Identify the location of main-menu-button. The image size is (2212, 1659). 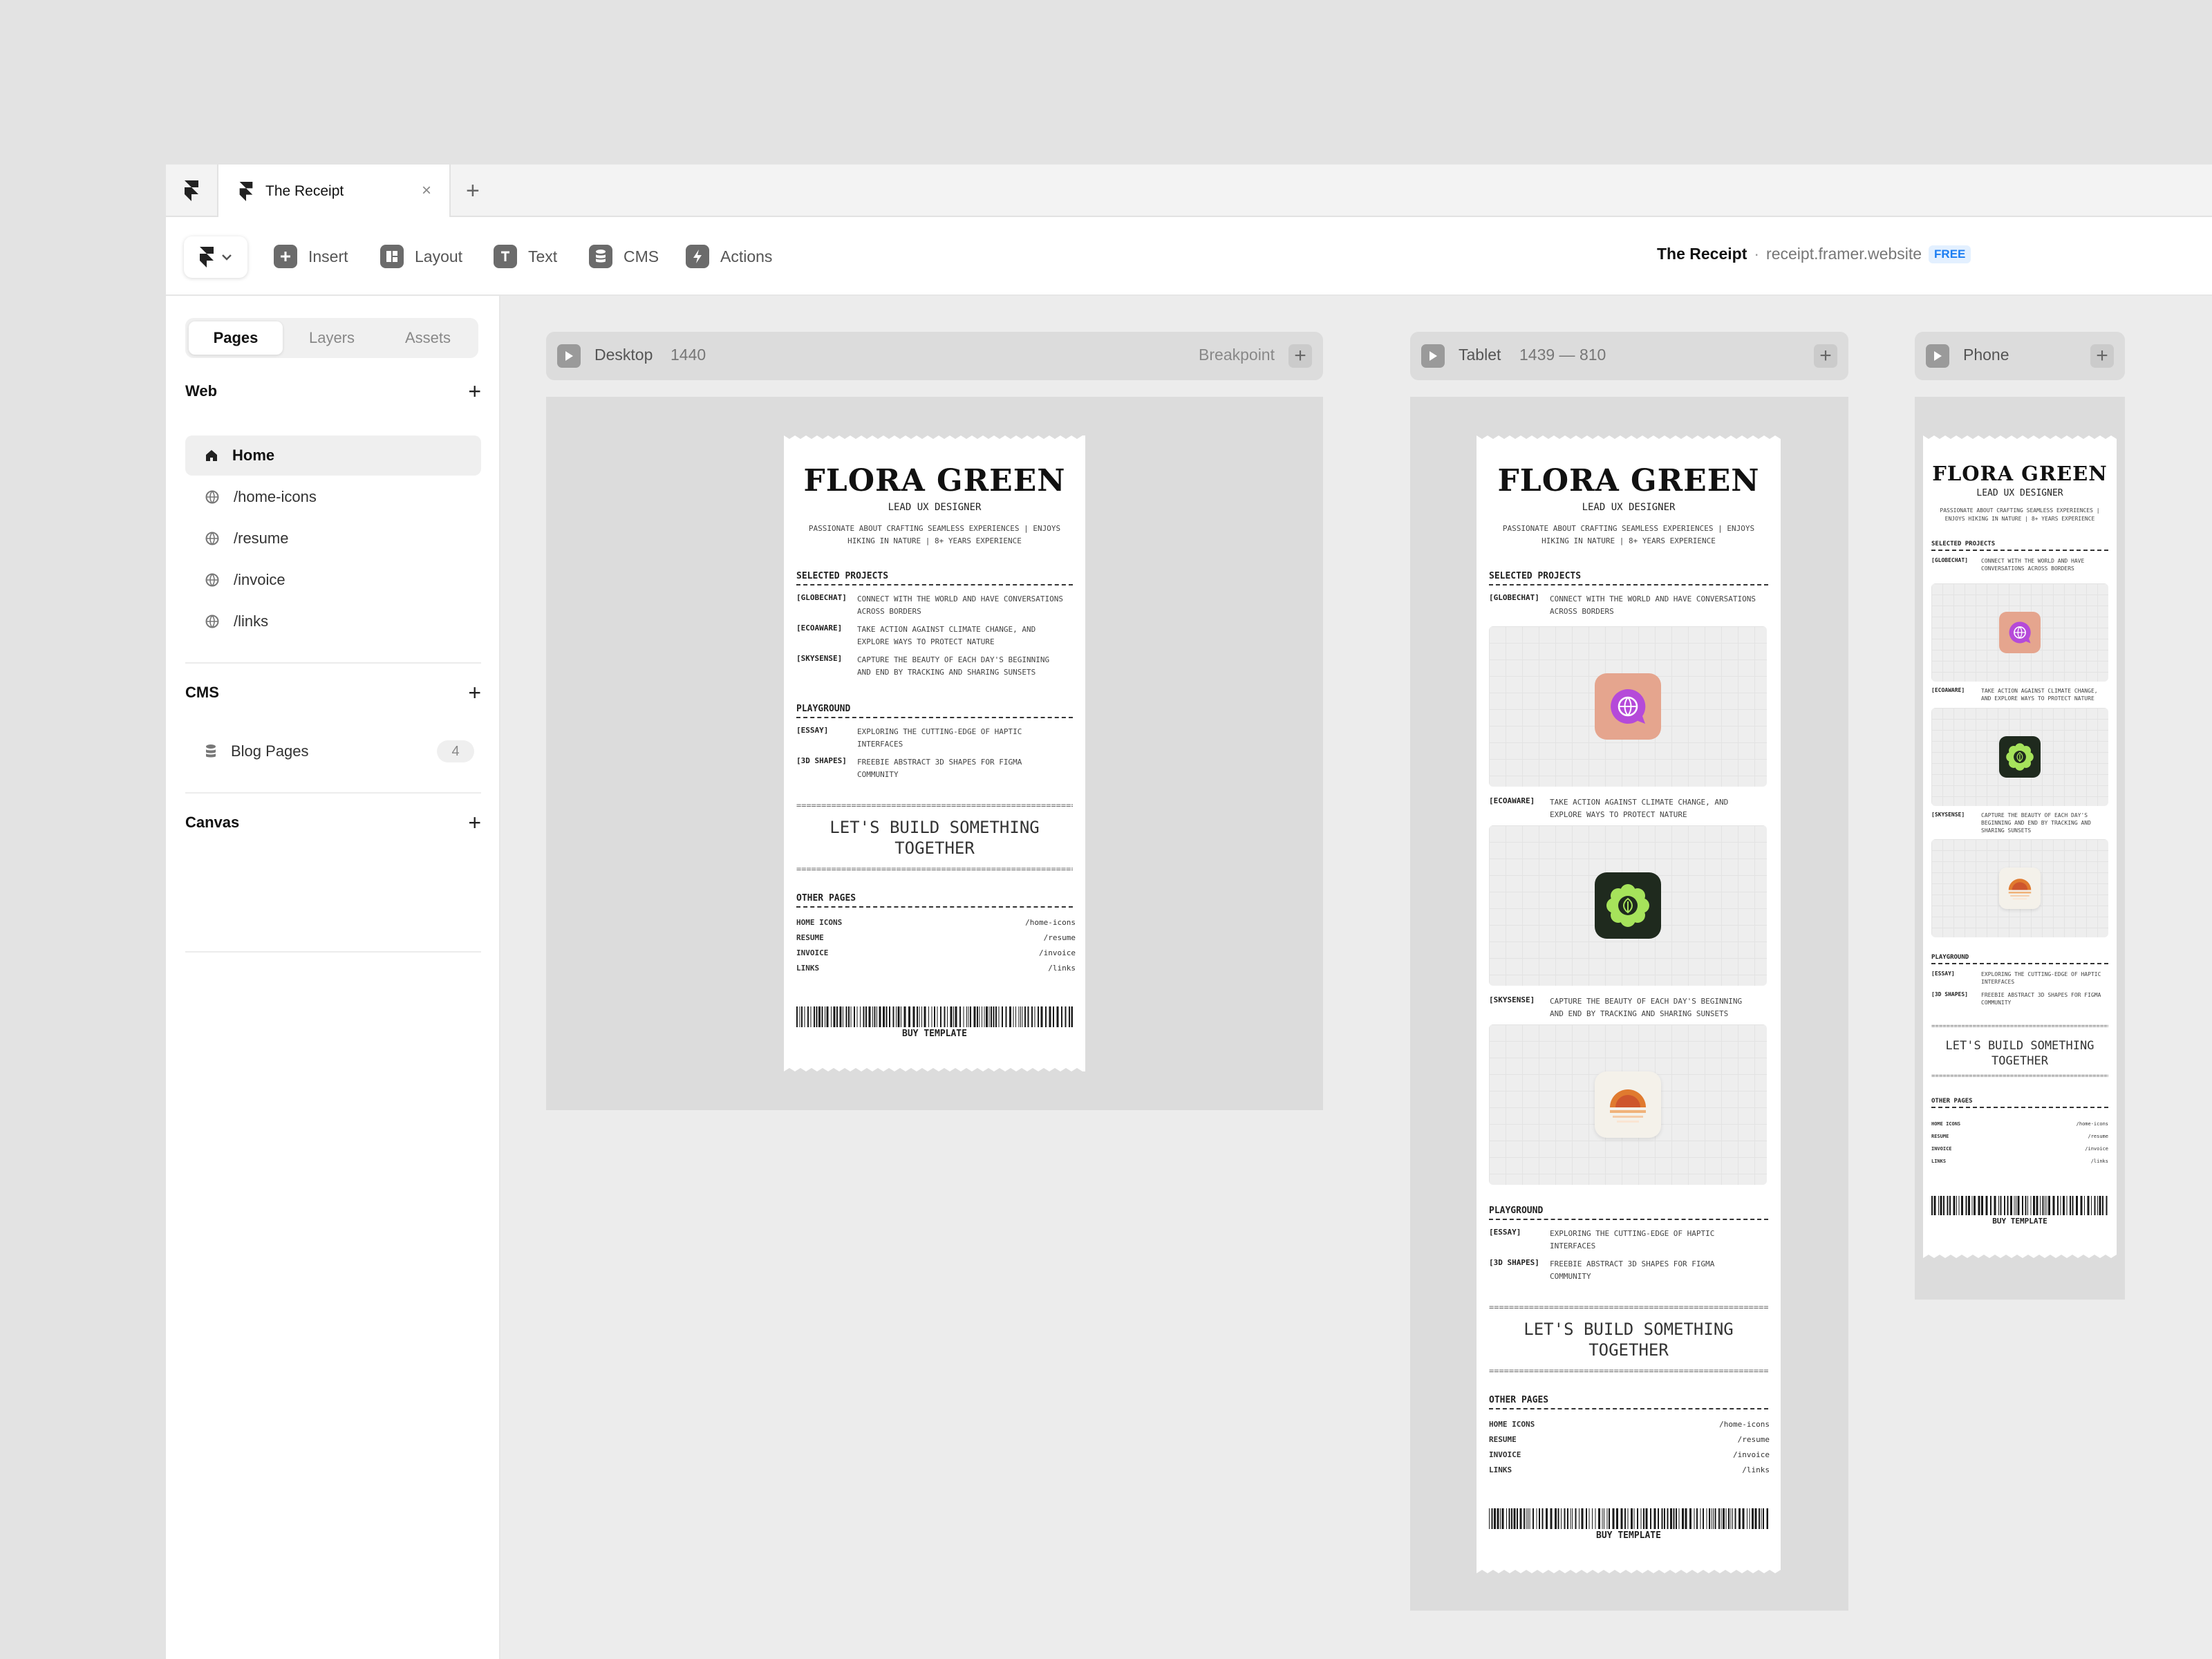
(215, 257).